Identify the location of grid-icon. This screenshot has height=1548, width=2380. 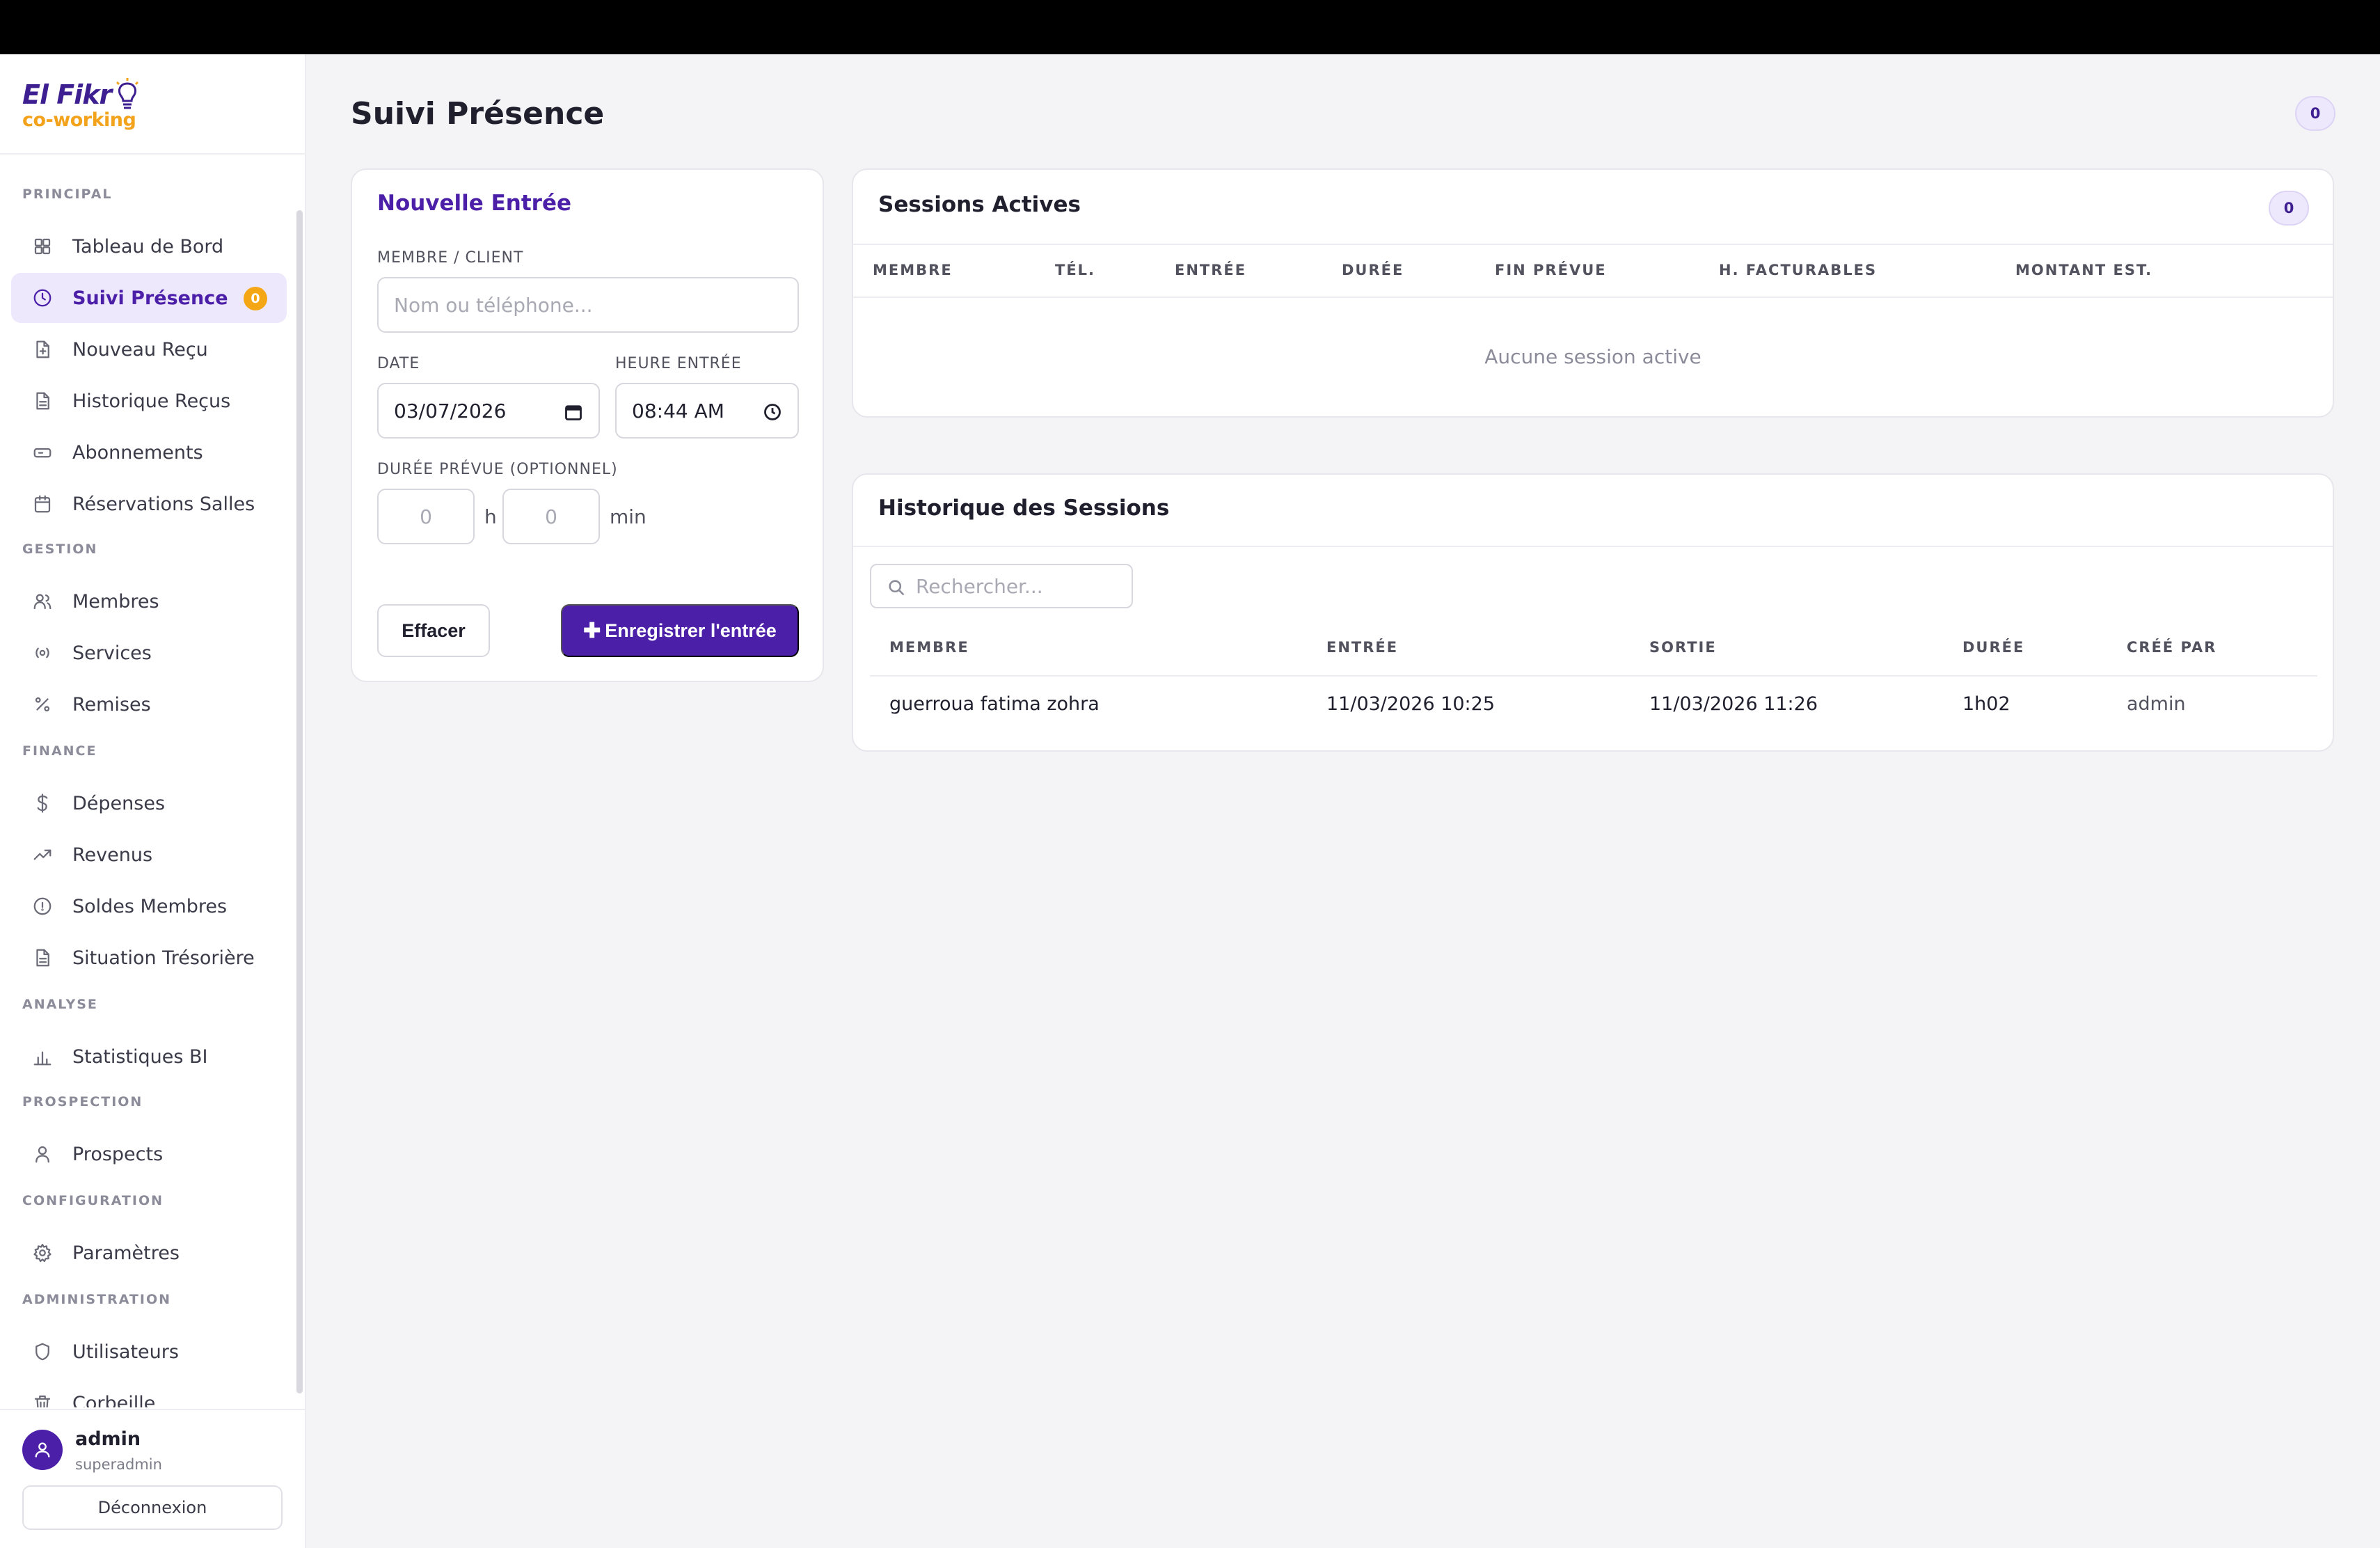
(42, 246).